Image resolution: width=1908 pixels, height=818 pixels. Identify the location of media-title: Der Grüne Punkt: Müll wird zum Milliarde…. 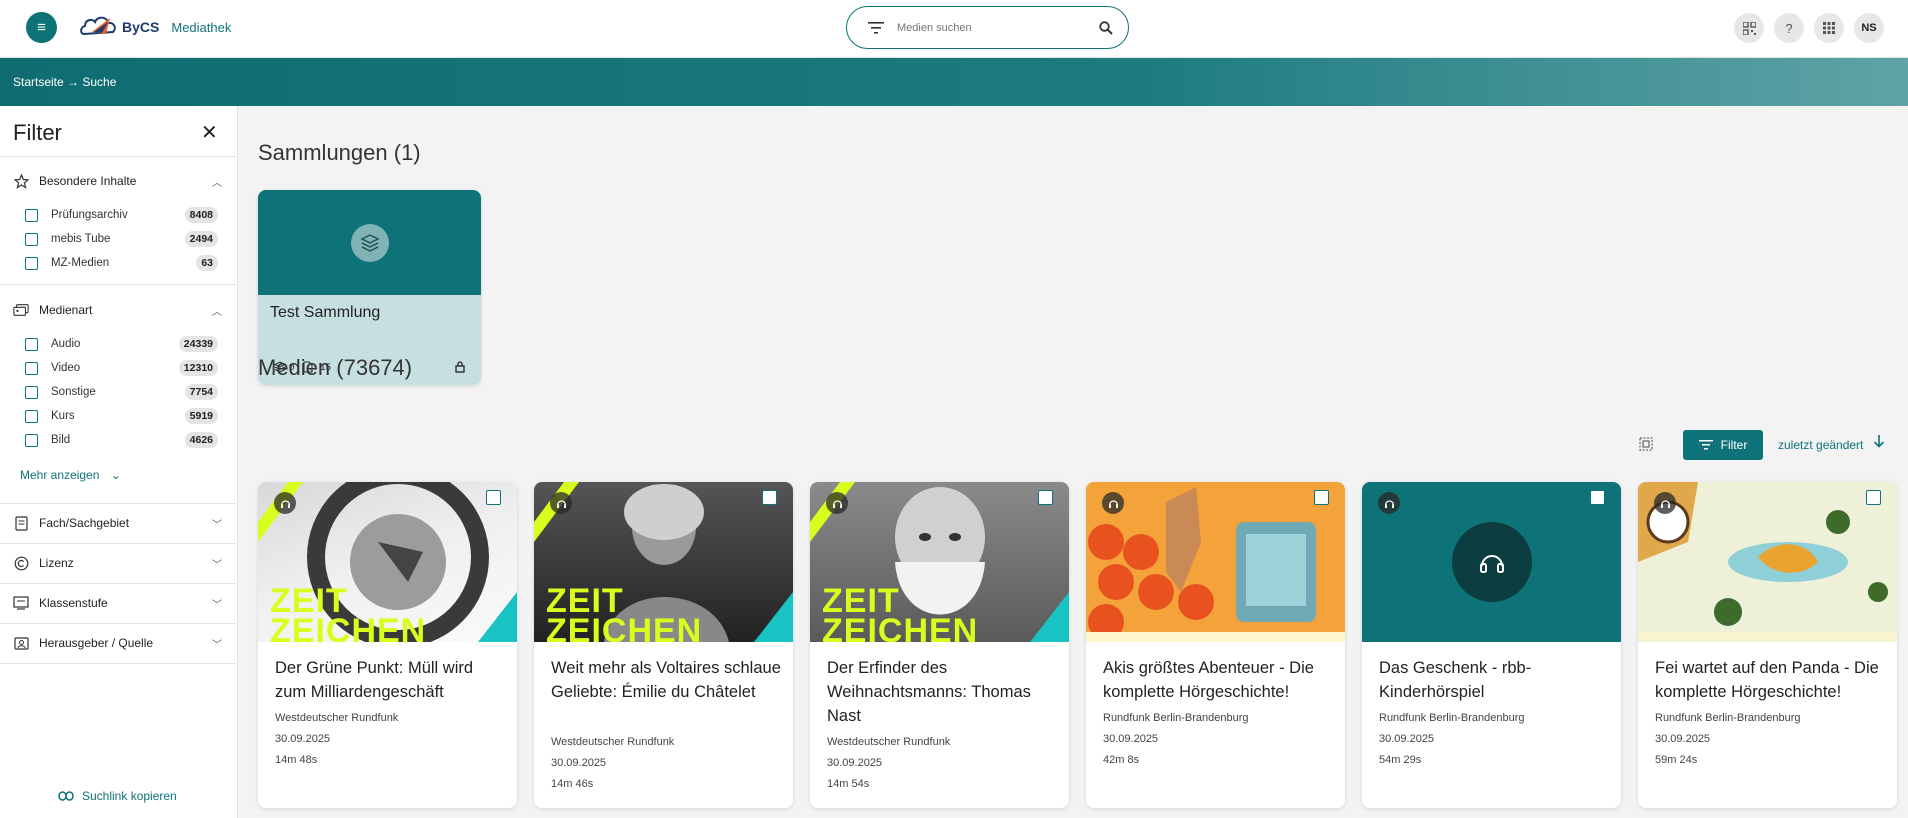
(374, 680).